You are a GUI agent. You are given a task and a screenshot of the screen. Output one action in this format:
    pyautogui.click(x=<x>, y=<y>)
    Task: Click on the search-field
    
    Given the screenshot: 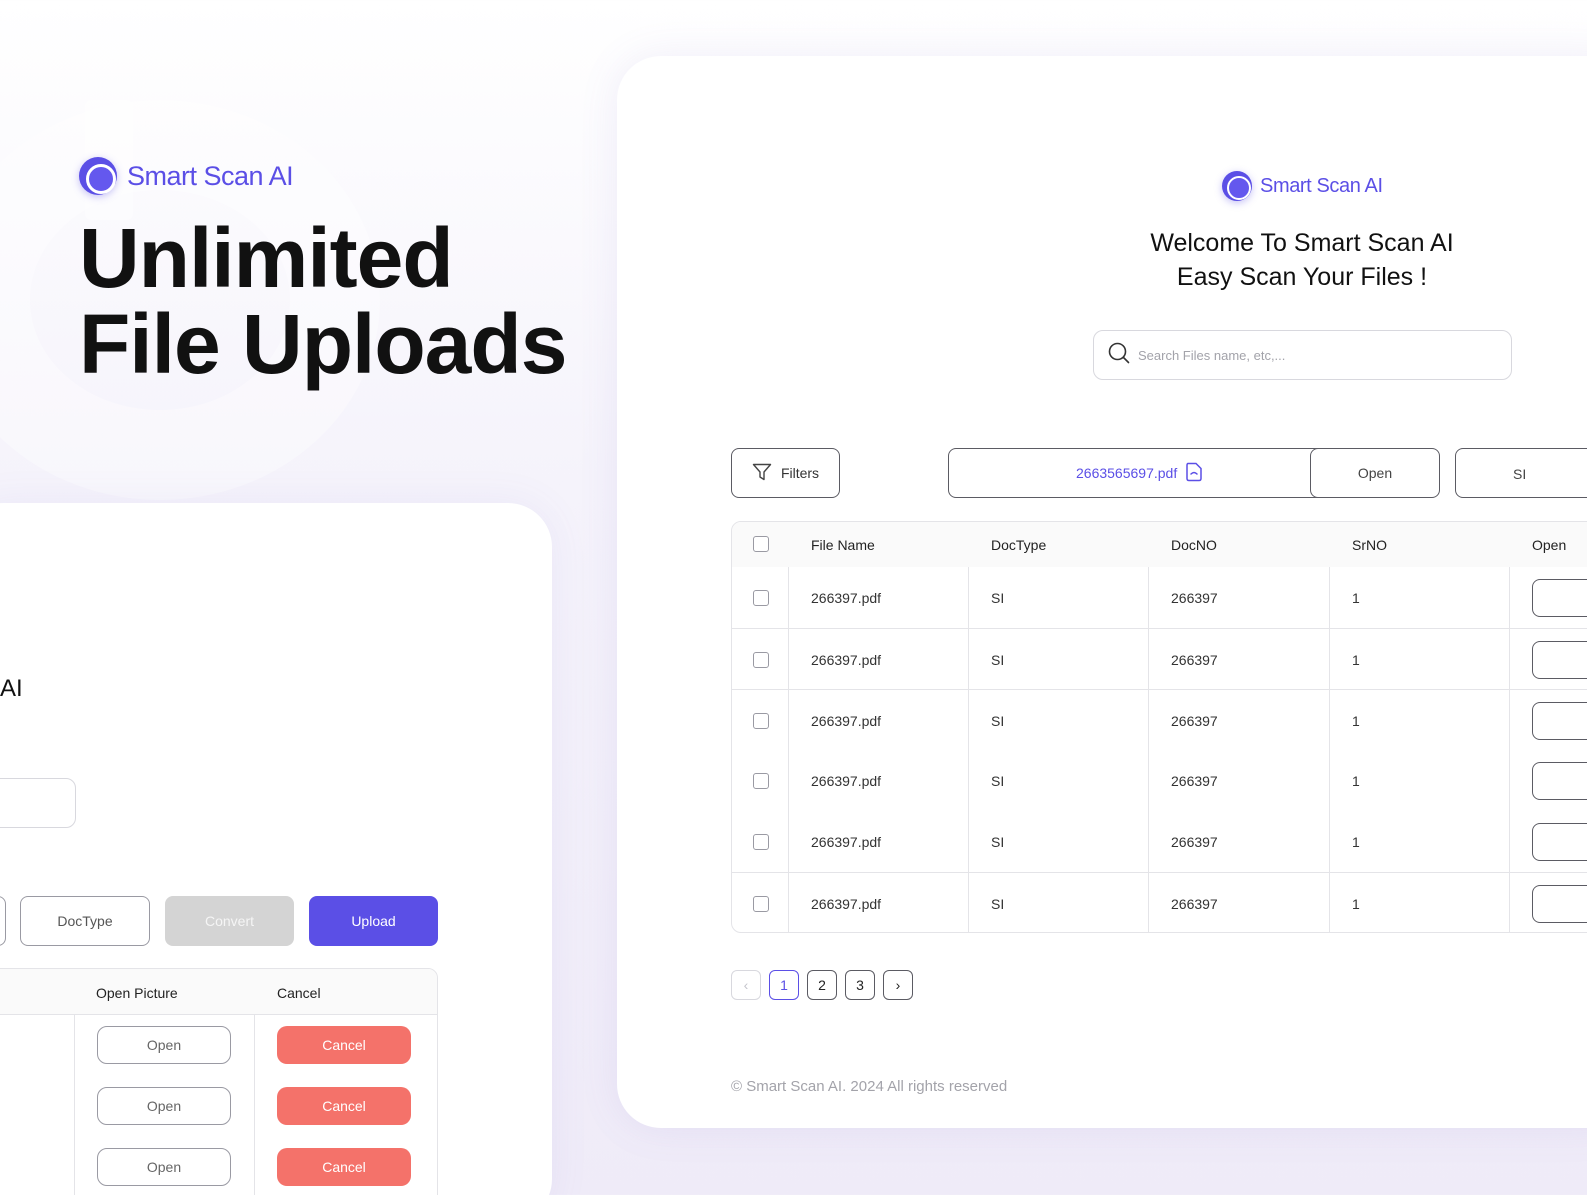 What is the action you would take?
    pyautogui.click(x=1302, y=355)
    